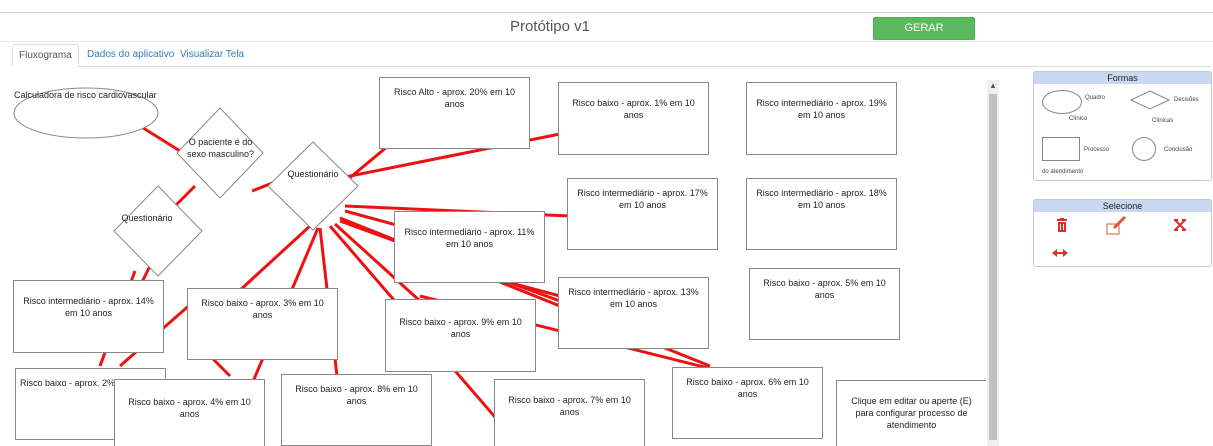 This screenshot has height=446, width=1213. I want to click on shape-label-decisoes: Decisões, so click(1186, 100).